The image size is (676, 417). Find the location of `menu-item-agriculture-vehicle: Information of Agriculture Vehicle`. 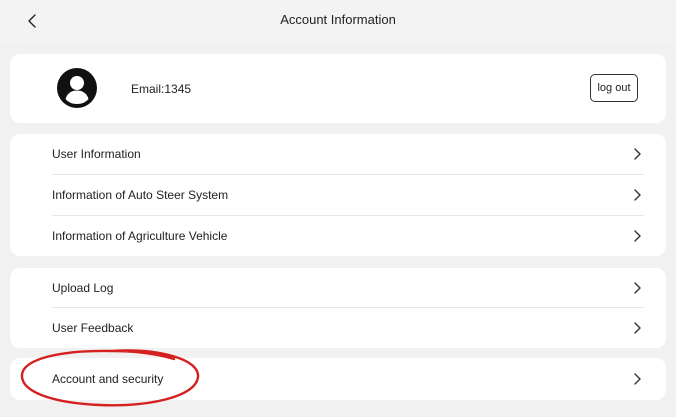

menu-item-agriculture-vehicle: Information of Agriculture Vehicle is located at coordinates (338, 236).